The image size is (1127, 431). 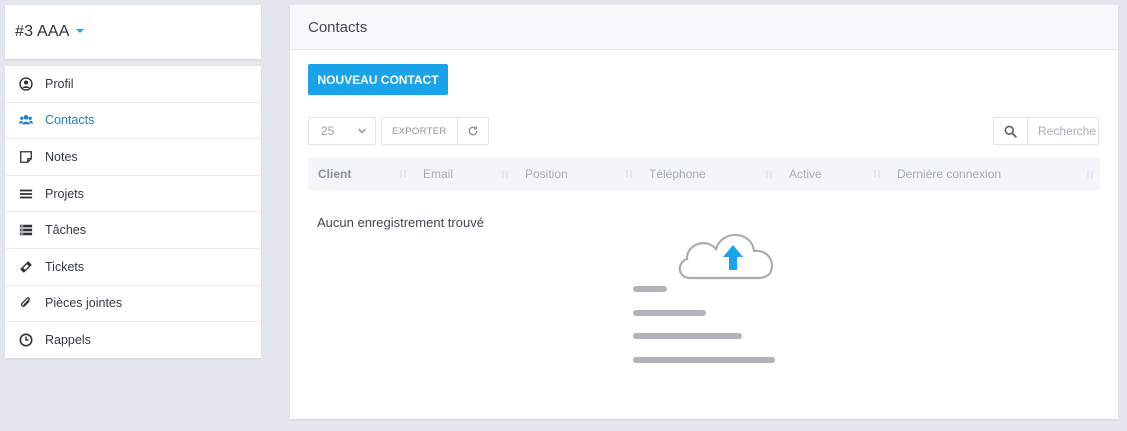 What do you see at coordinates (26, 120) in the screenshot?
I see `users-icon` at bounding box center [26, 120].